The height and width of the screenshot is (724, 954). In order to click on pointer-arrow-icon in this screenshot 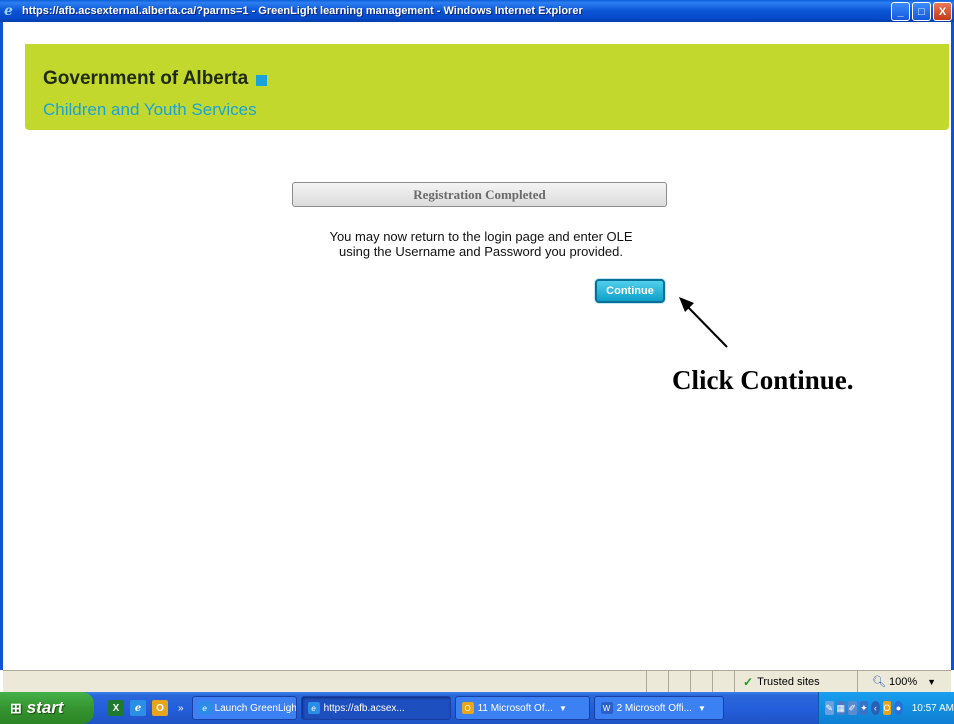, I will do `click(703, 322)`.